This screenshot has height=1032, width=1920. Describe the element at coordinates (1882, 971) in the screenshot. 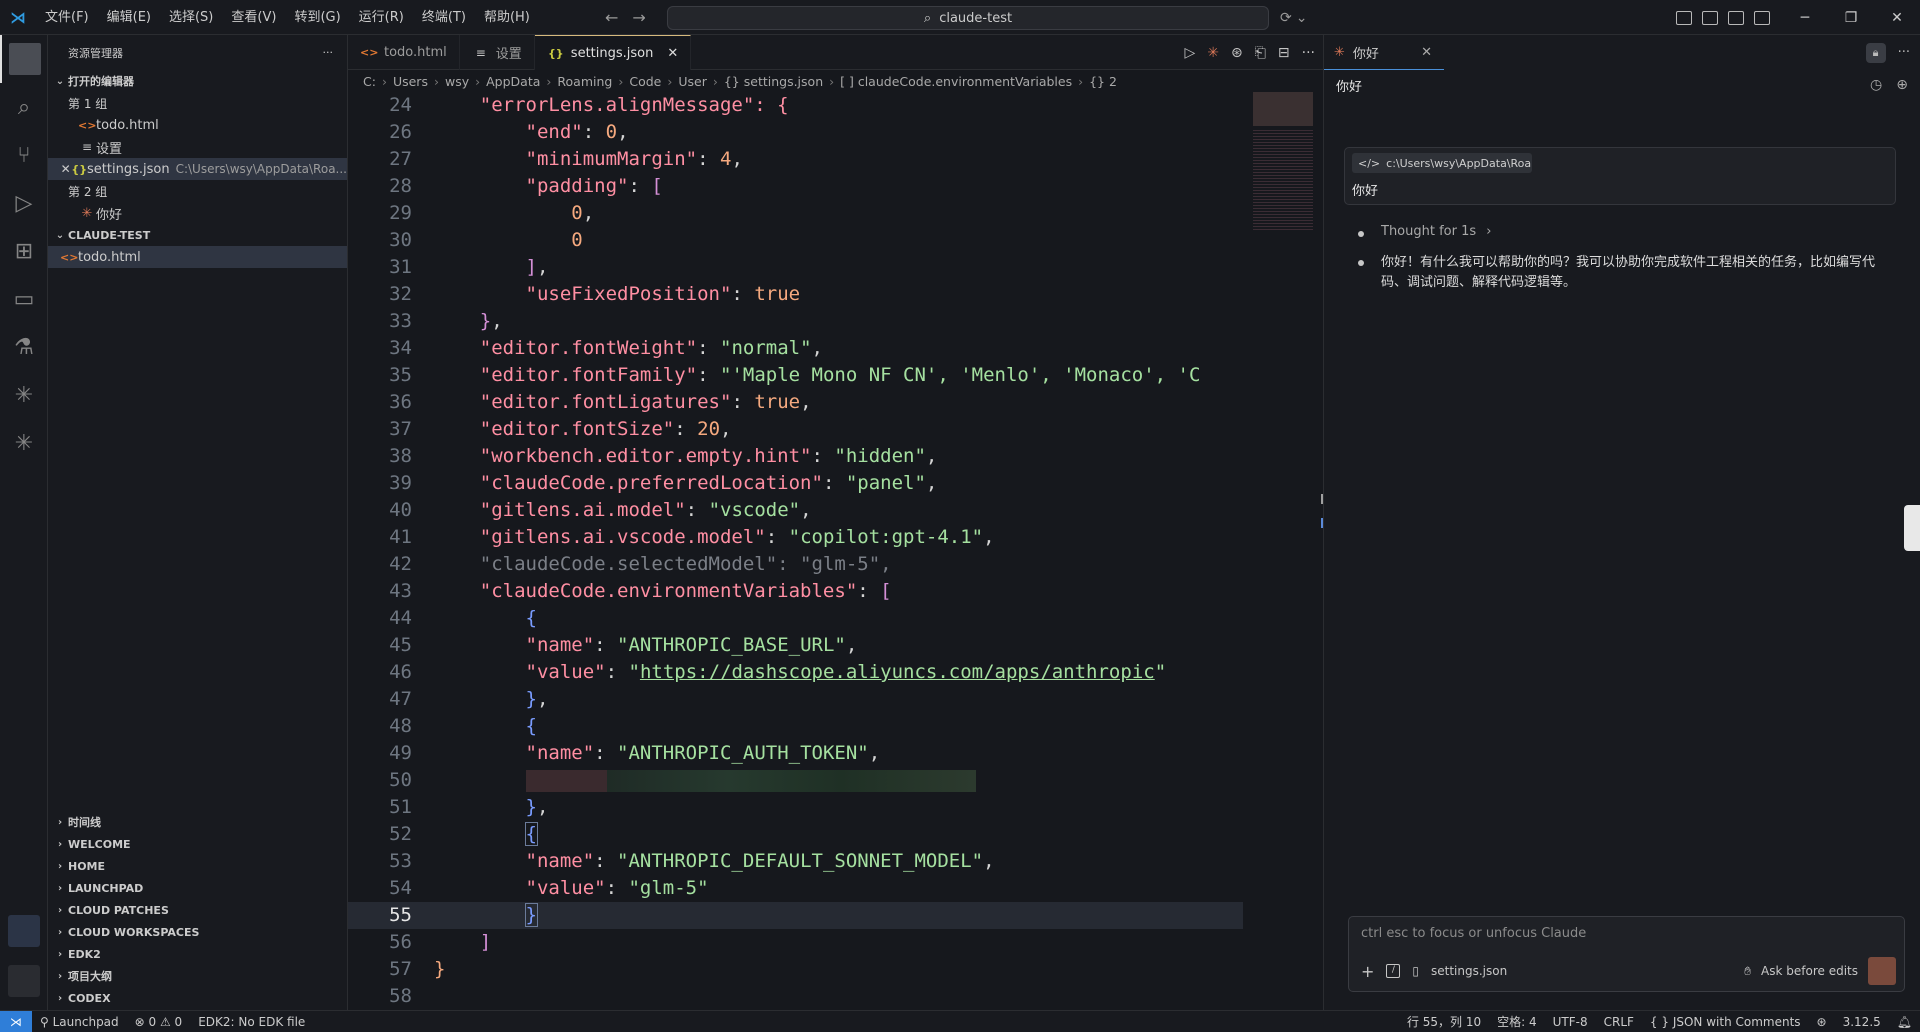

I see `send-button` at that location.